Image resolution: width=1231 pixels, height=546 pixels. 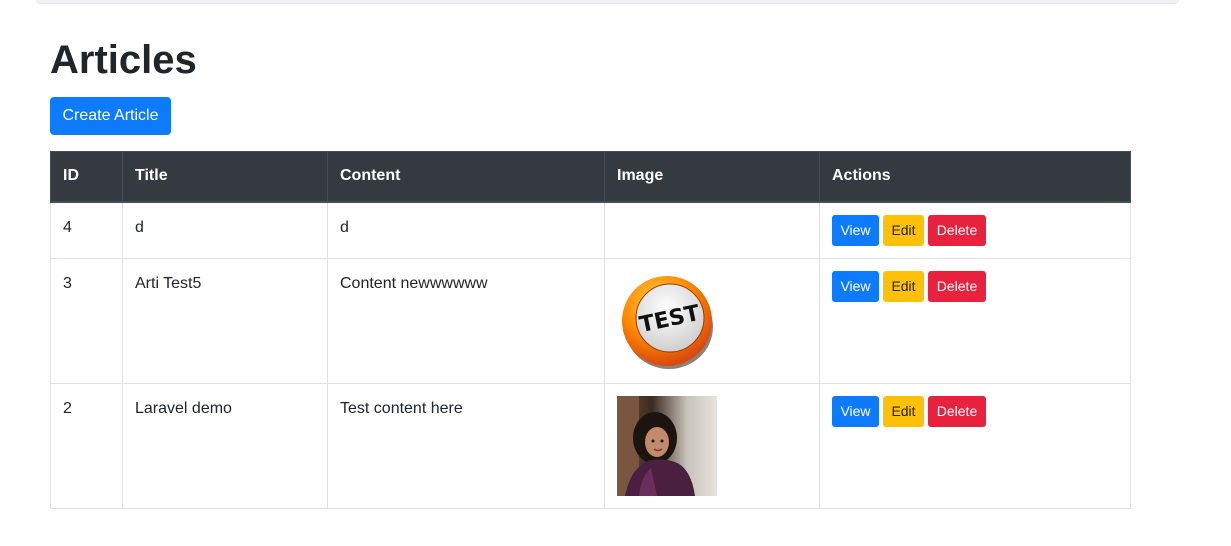 I want to click on cell-id: 2, so click(x=86, y=445).